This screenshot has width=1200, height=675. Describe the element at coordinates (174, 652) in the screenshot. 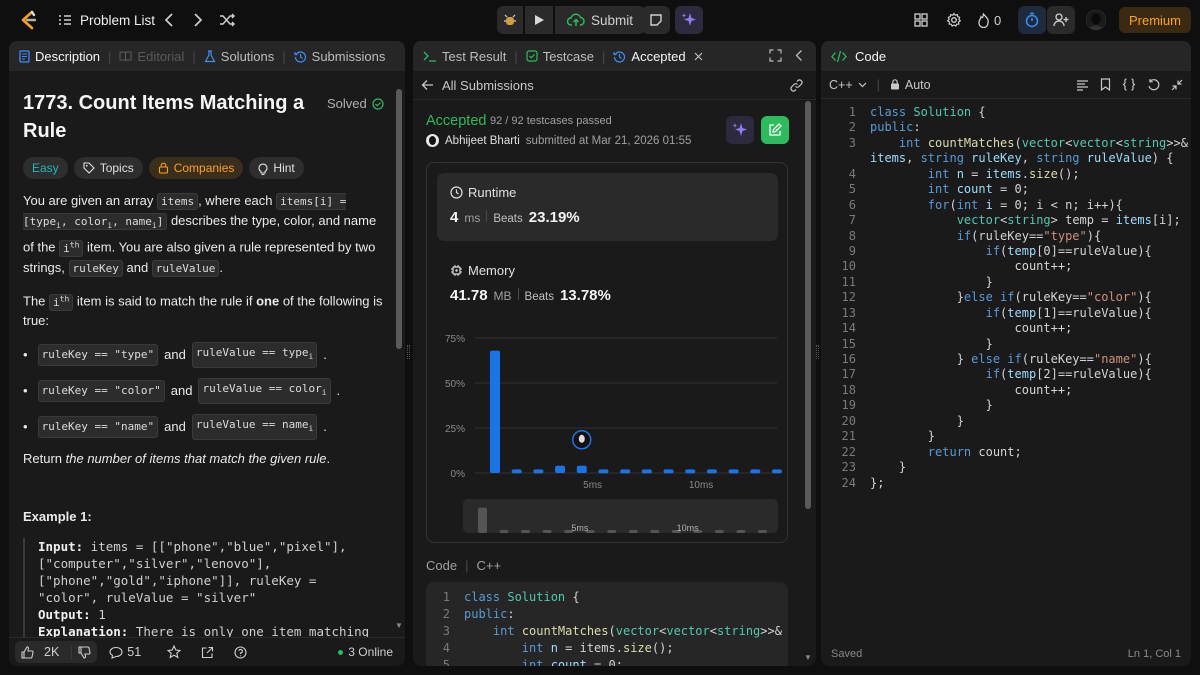

I see `star-icon` at that location.